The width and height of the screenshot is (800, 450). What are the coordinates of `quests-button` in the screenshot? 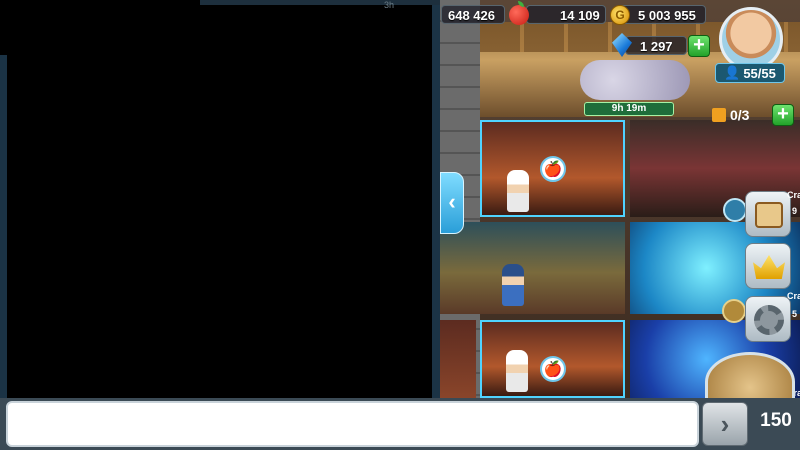 It's located at (768, 214).